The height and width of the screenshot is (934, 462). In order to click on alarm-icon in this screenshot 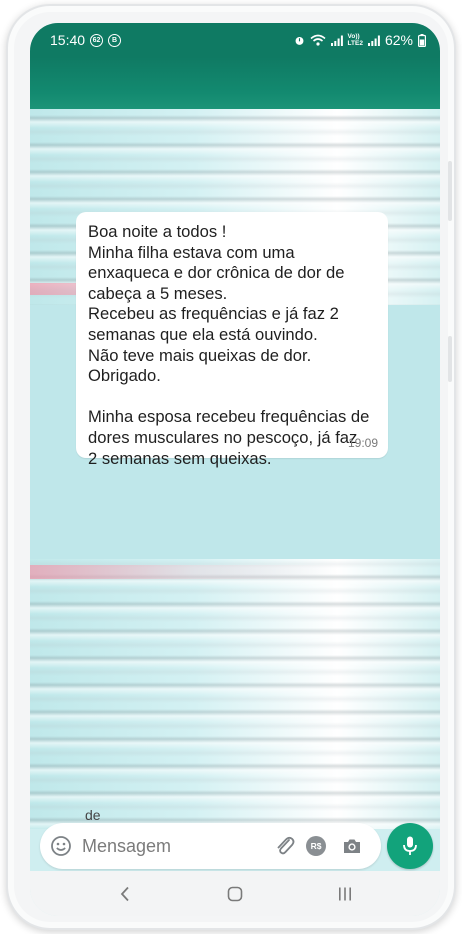, I will do `click(299, 40)`.